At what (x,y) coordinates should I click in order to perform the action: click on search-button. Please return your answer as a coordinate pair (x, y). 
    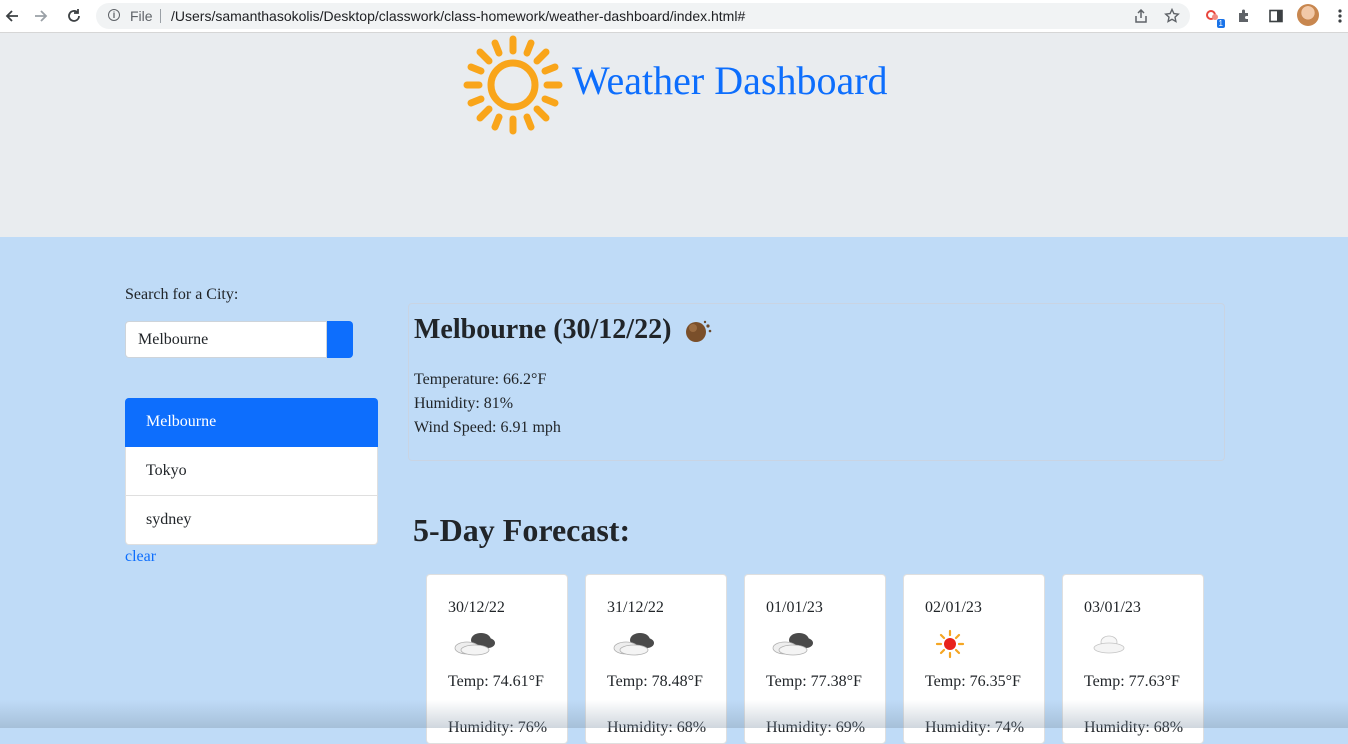
    Looking at the image, I should click on (340, 339).